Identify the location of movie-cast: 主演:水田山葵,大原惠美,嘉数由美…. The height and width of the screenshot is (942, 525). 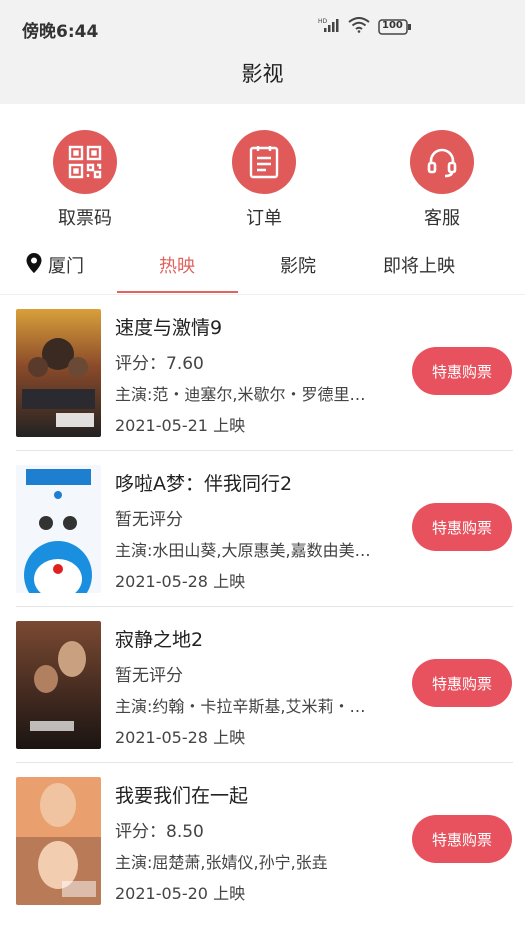
(243, 550).